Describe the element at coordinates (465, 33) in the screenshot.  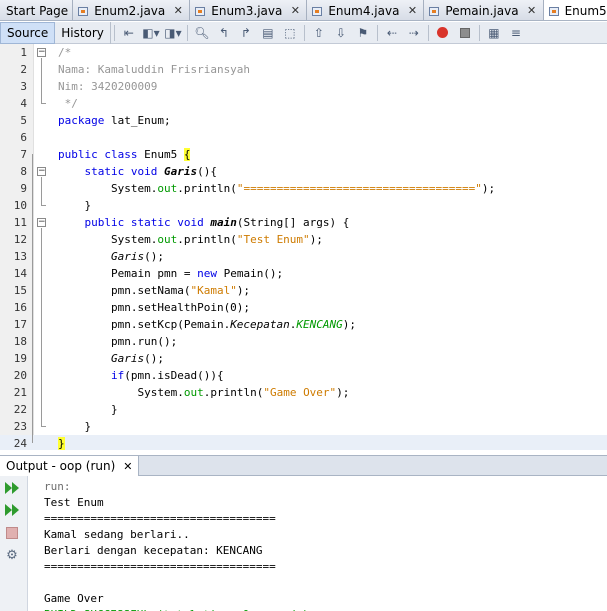
I see `stop-macro-recording-icon` at that location.